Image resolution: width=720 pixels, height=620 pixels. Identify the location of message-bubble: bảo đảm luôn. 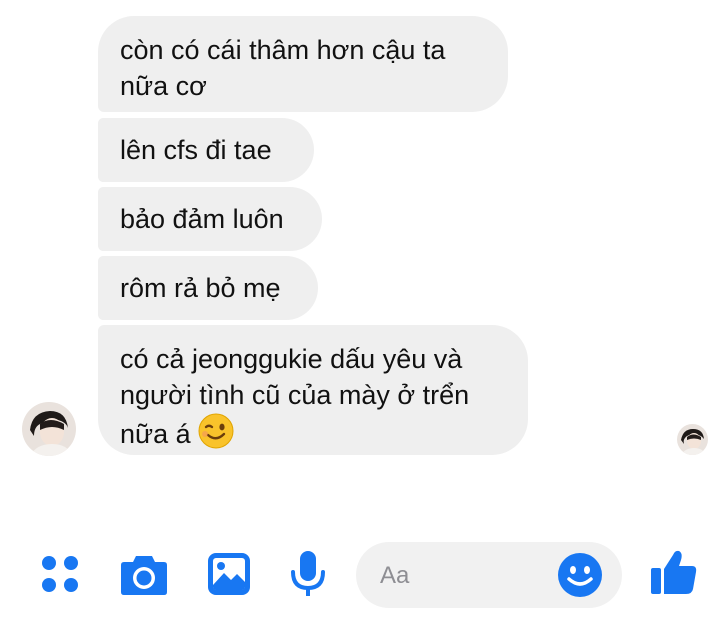
(210, 219).